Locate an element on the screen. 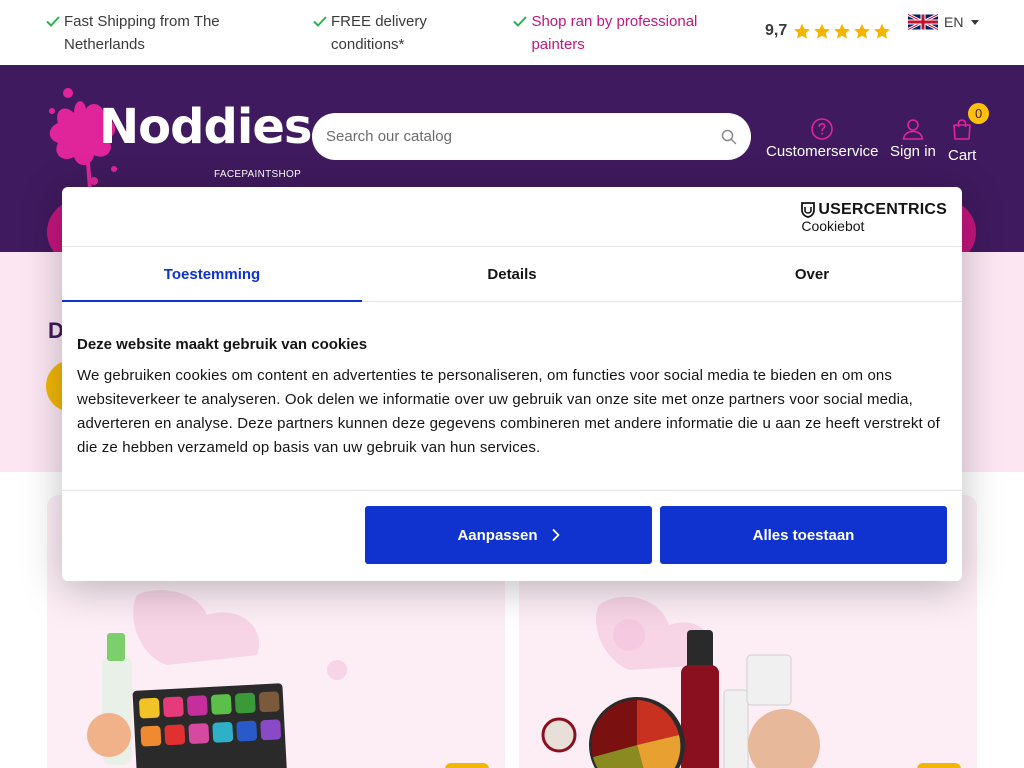 This screenshot has height=768, width=1024. noddies-logo: Noddies FACEPAINTSHOP is located at coordinates (178, 138).